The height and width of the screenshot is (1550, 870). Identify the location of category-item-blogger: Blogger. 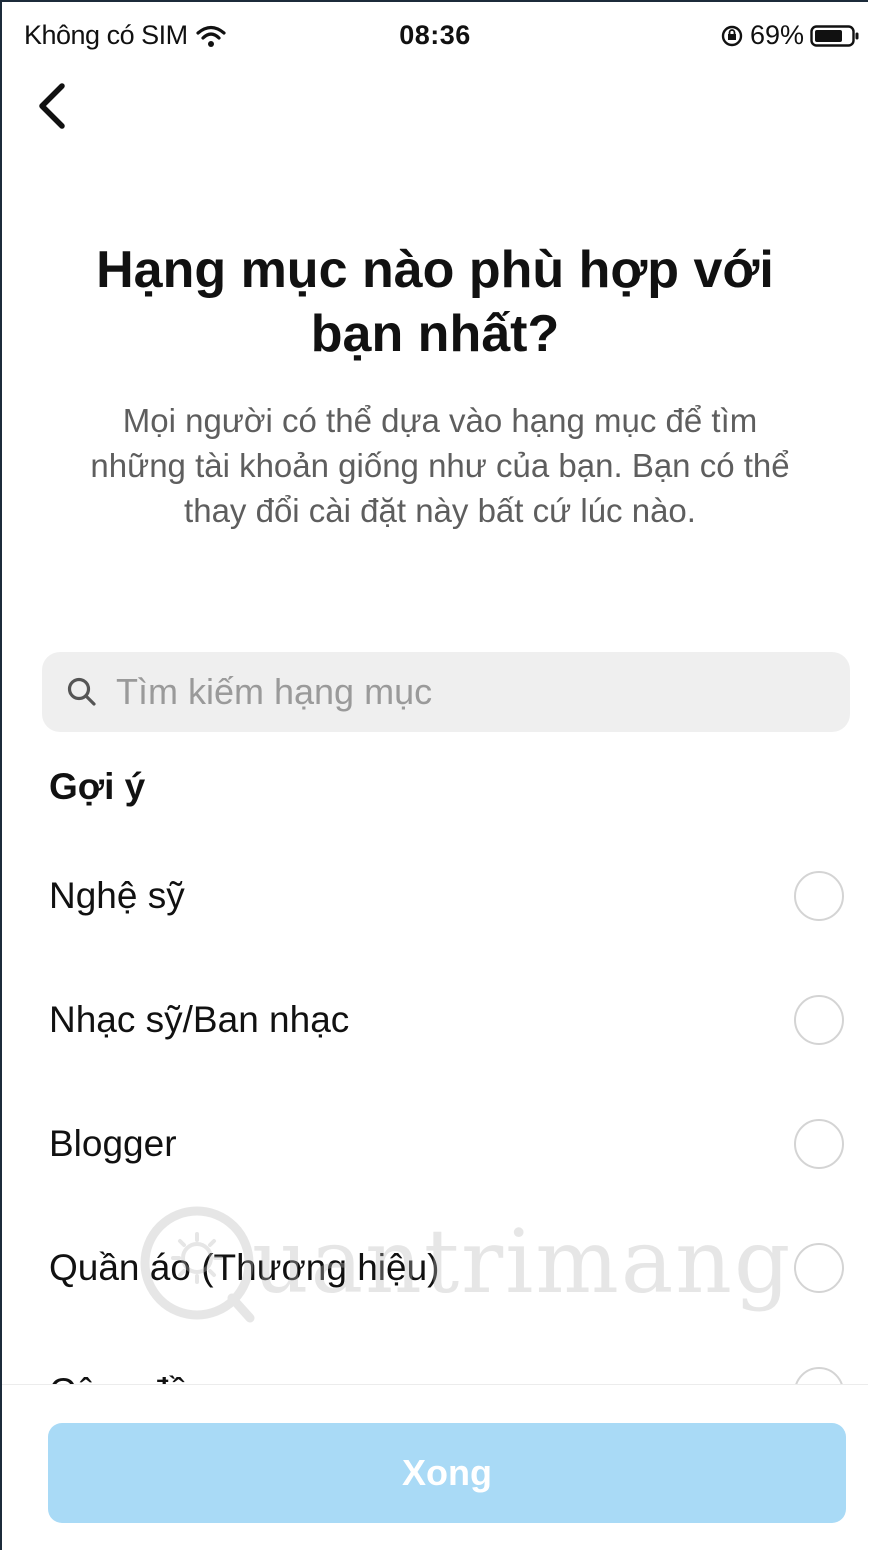
(435, 1144).